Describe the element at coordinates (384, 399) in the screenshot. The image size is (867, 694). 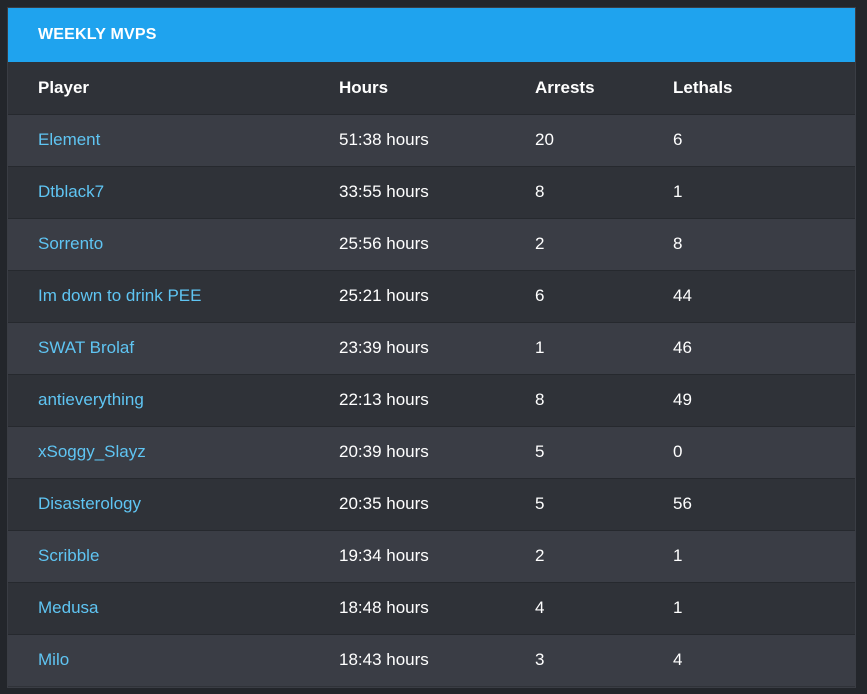
I see `hours-cell: 22:13 hours` at that location.